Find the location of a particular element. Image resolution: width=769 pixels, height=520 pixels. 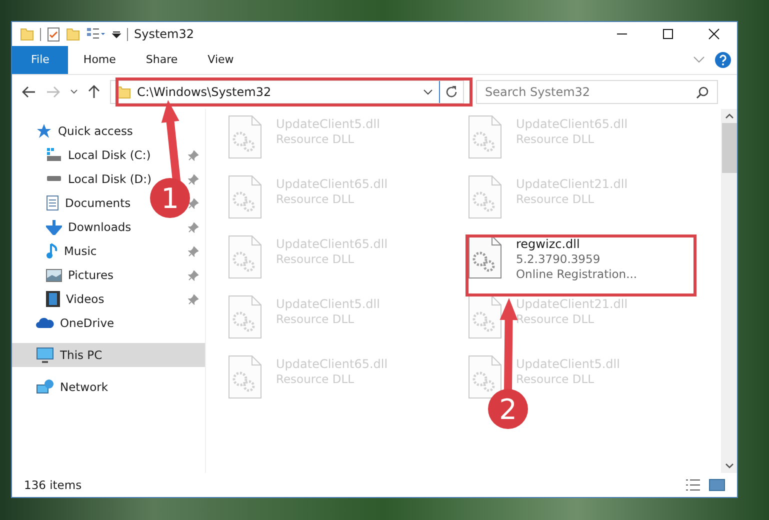

step-number-badge: 2 is located at coordinates (508, 409).